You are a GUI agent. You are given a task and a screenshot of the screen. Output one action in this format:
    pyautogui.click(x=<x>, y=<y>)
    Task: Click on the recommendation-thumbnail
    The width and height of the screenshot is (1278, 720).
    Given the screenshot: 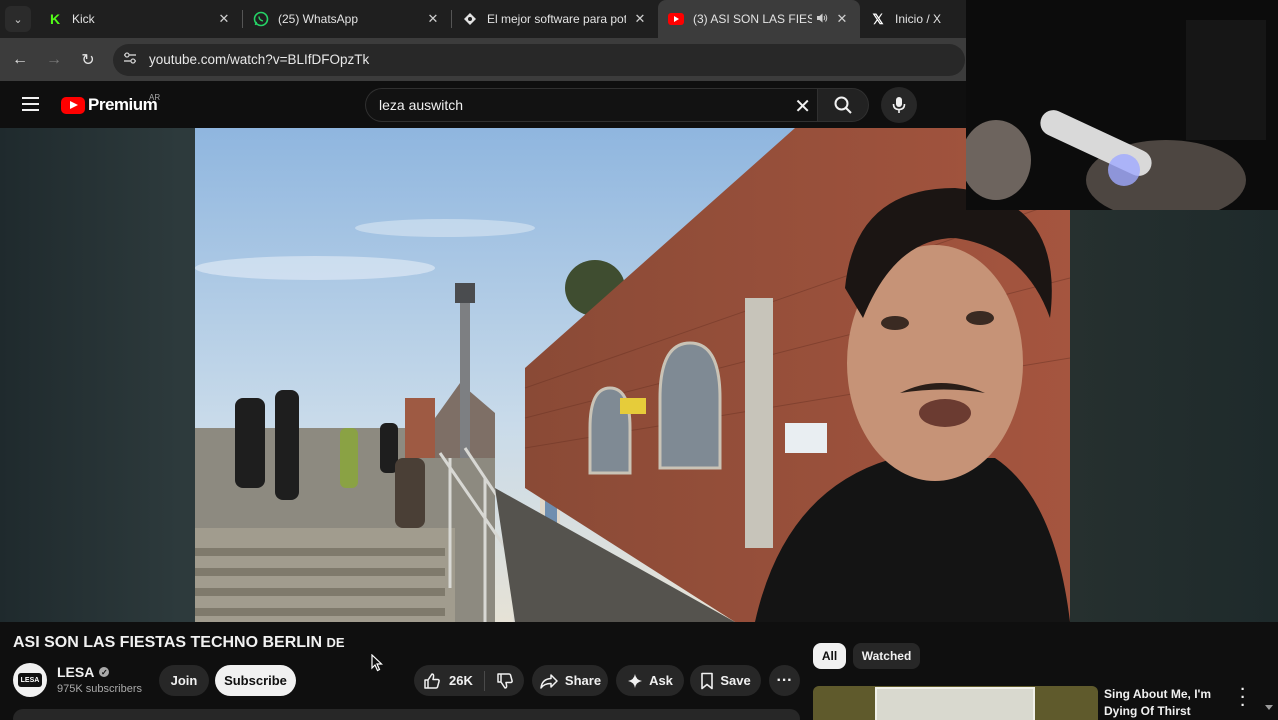 What is the action you would take?
    pyautogui.click(x=955, y=703)
    